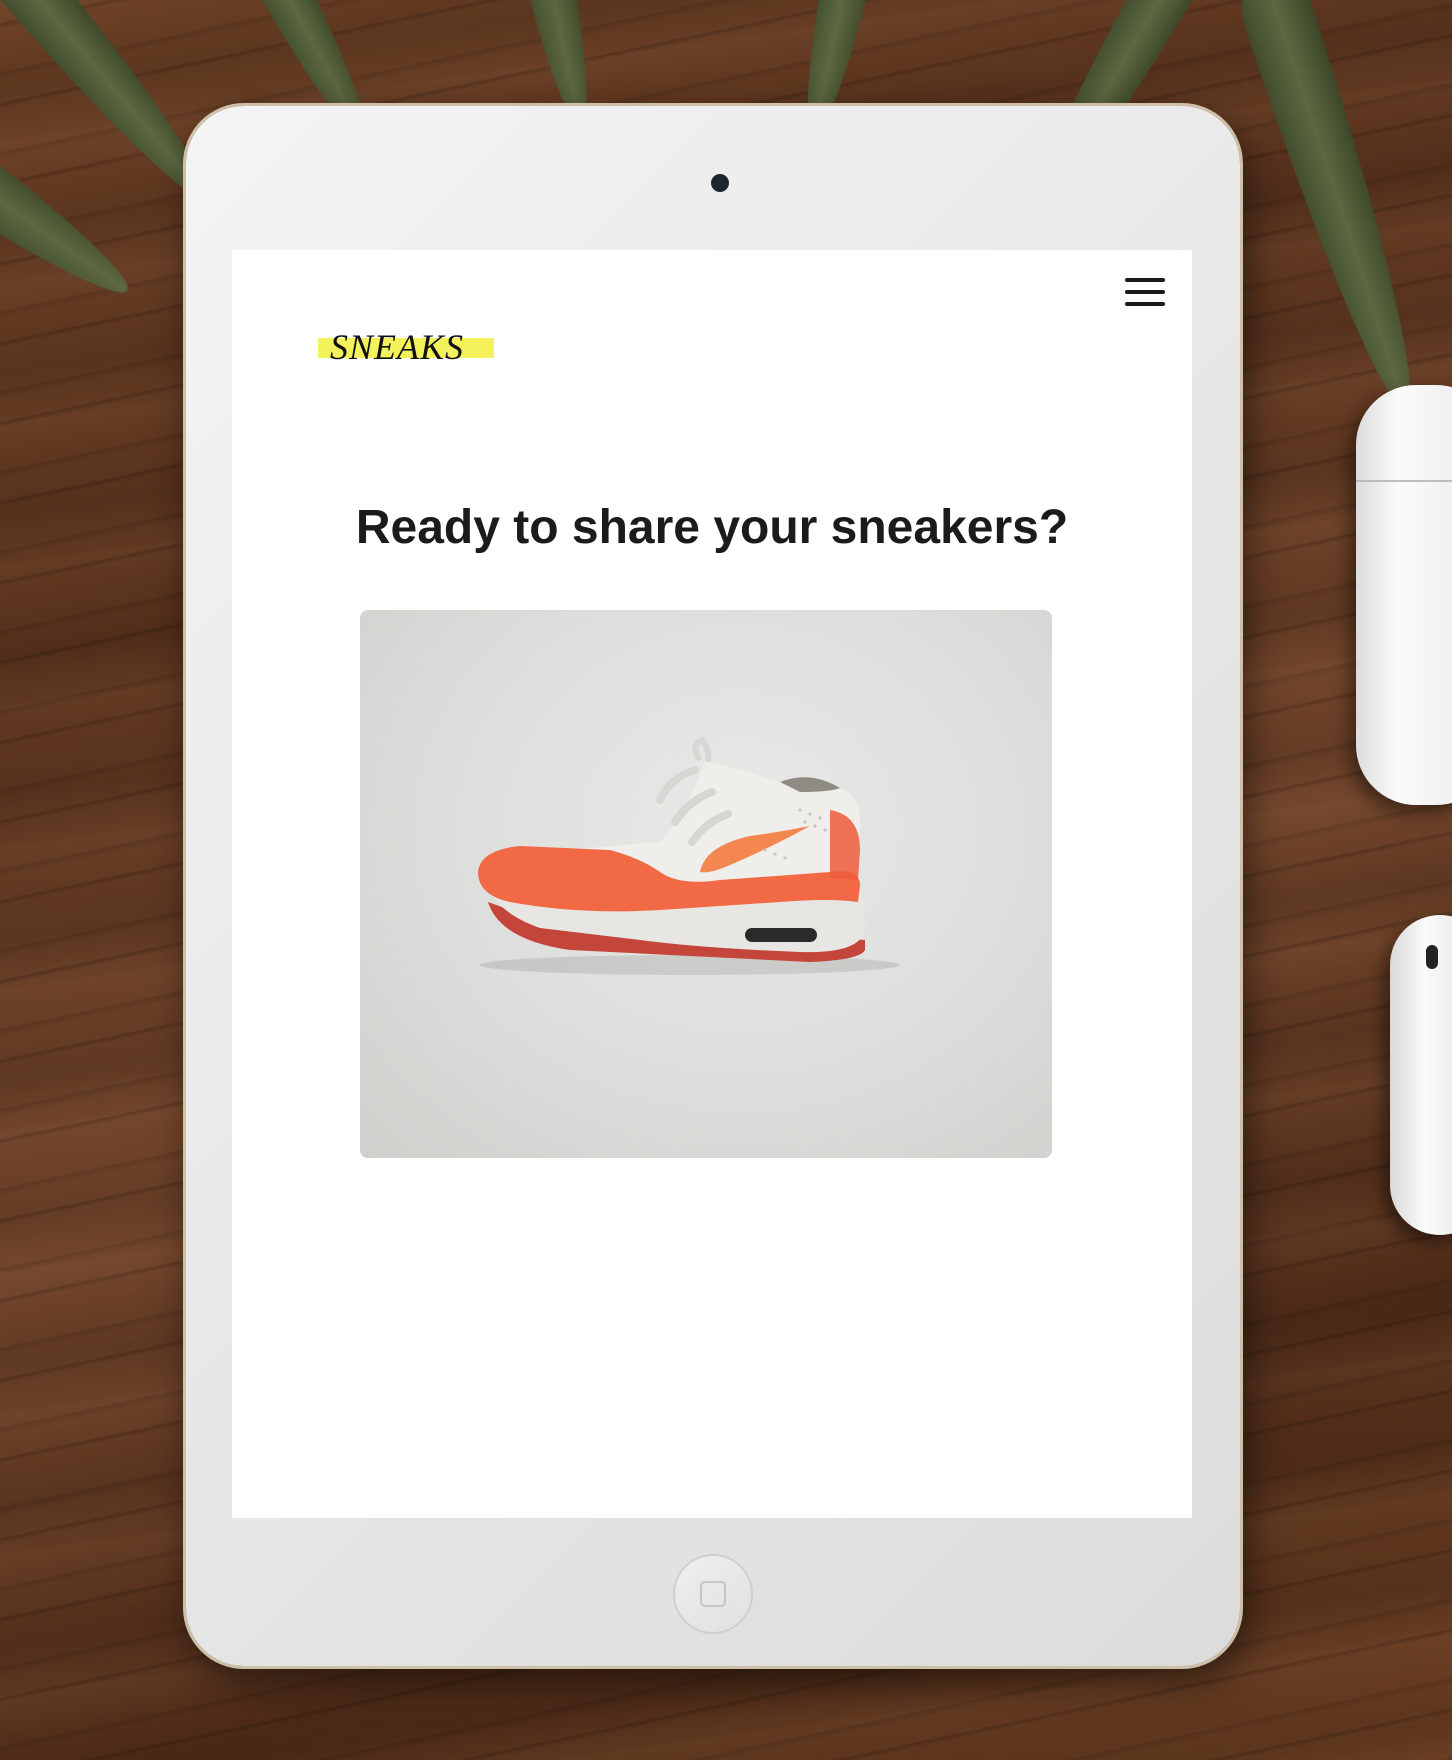  I want to click on airpod-earbud, so click(1421, 1075).